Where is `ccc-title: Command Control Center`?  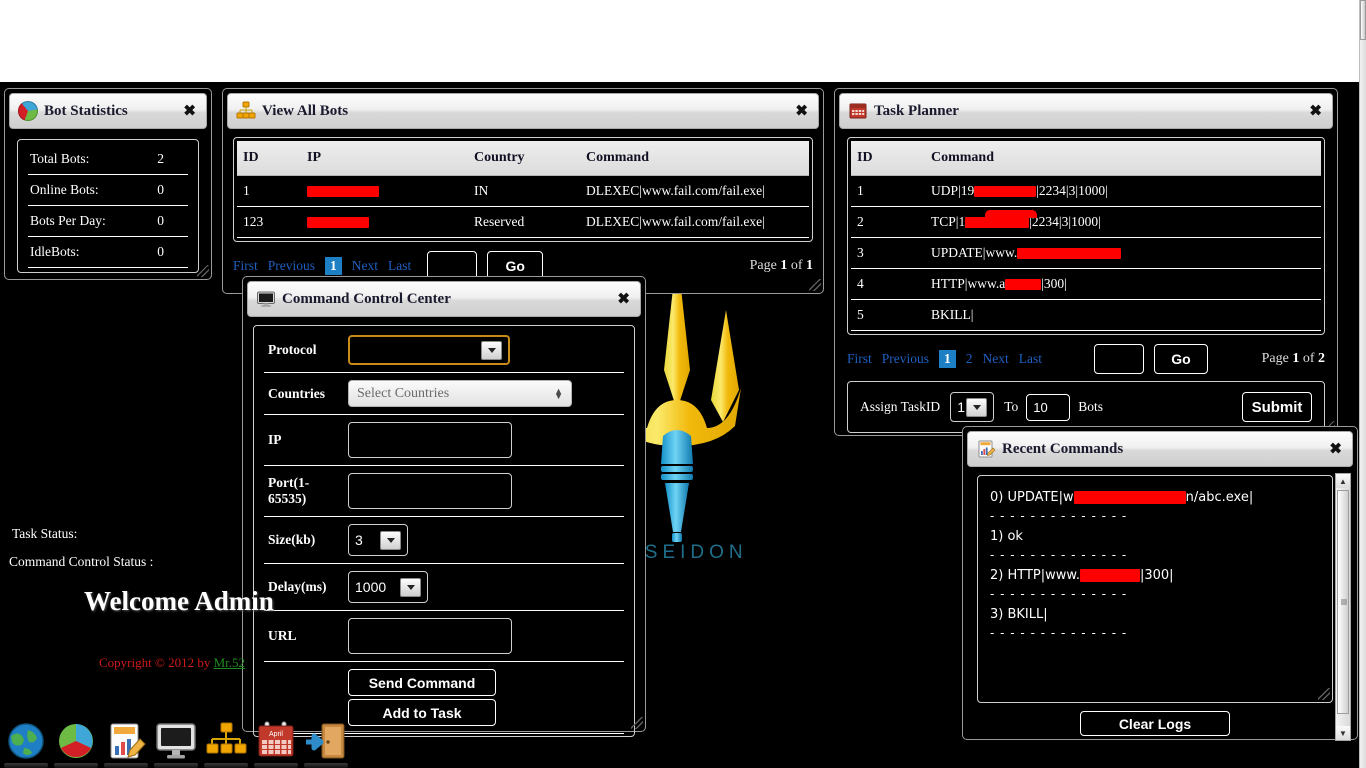
ccc-title: Command Control Center is located at coordinates (366, 298).